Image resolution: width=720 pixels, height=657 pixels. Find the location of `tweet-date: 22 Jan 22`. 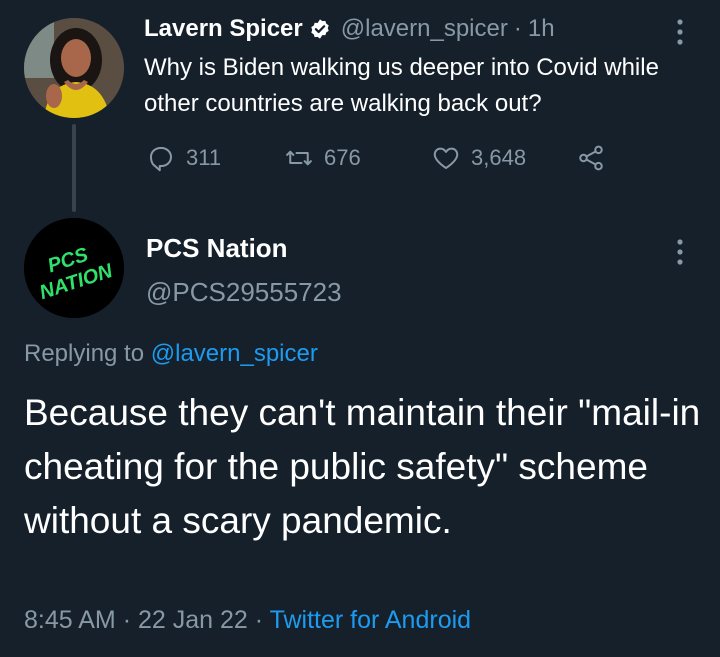

tweet-date: 22 Jan 22 is located at coordinates (193, 620).